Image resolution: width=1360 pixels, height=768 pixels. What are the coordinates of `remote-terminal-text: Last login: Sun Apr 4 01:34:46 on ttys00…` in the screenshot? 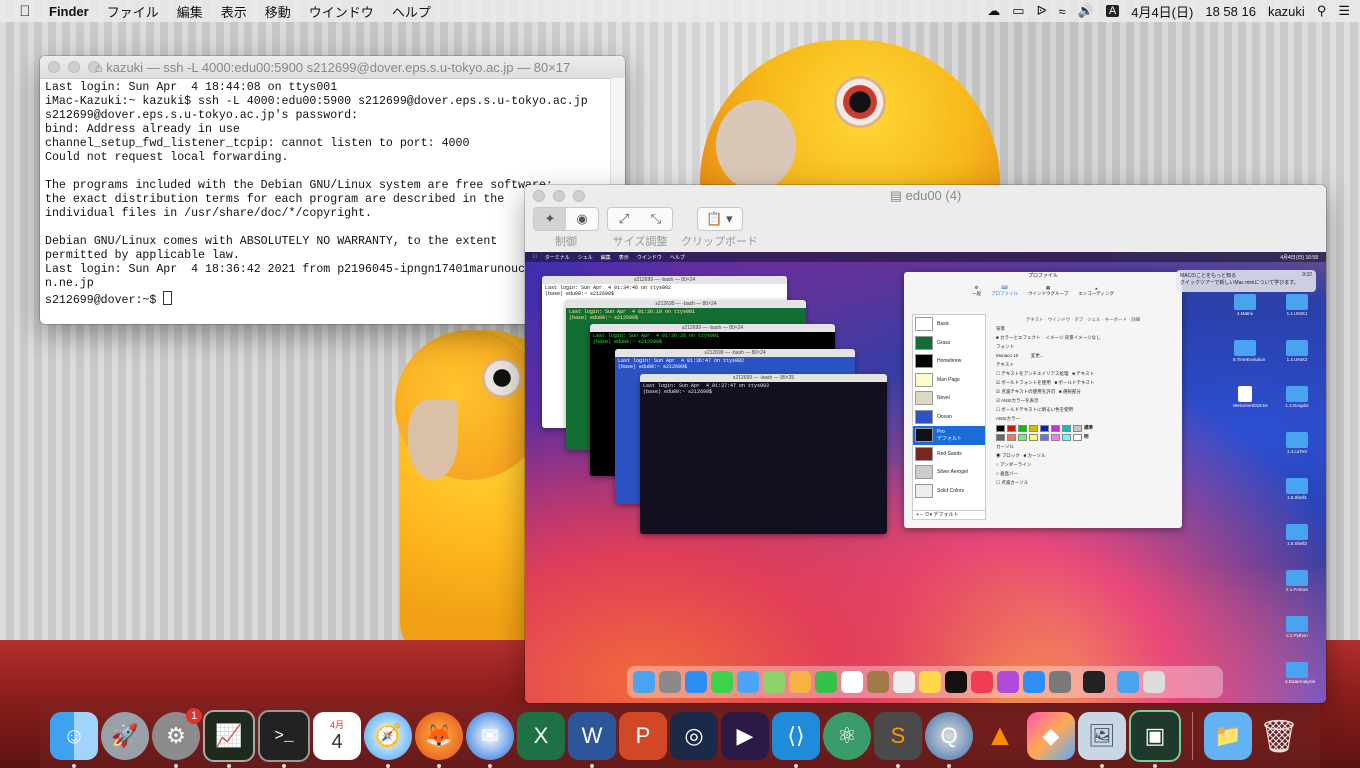 It's located at (608, 291).